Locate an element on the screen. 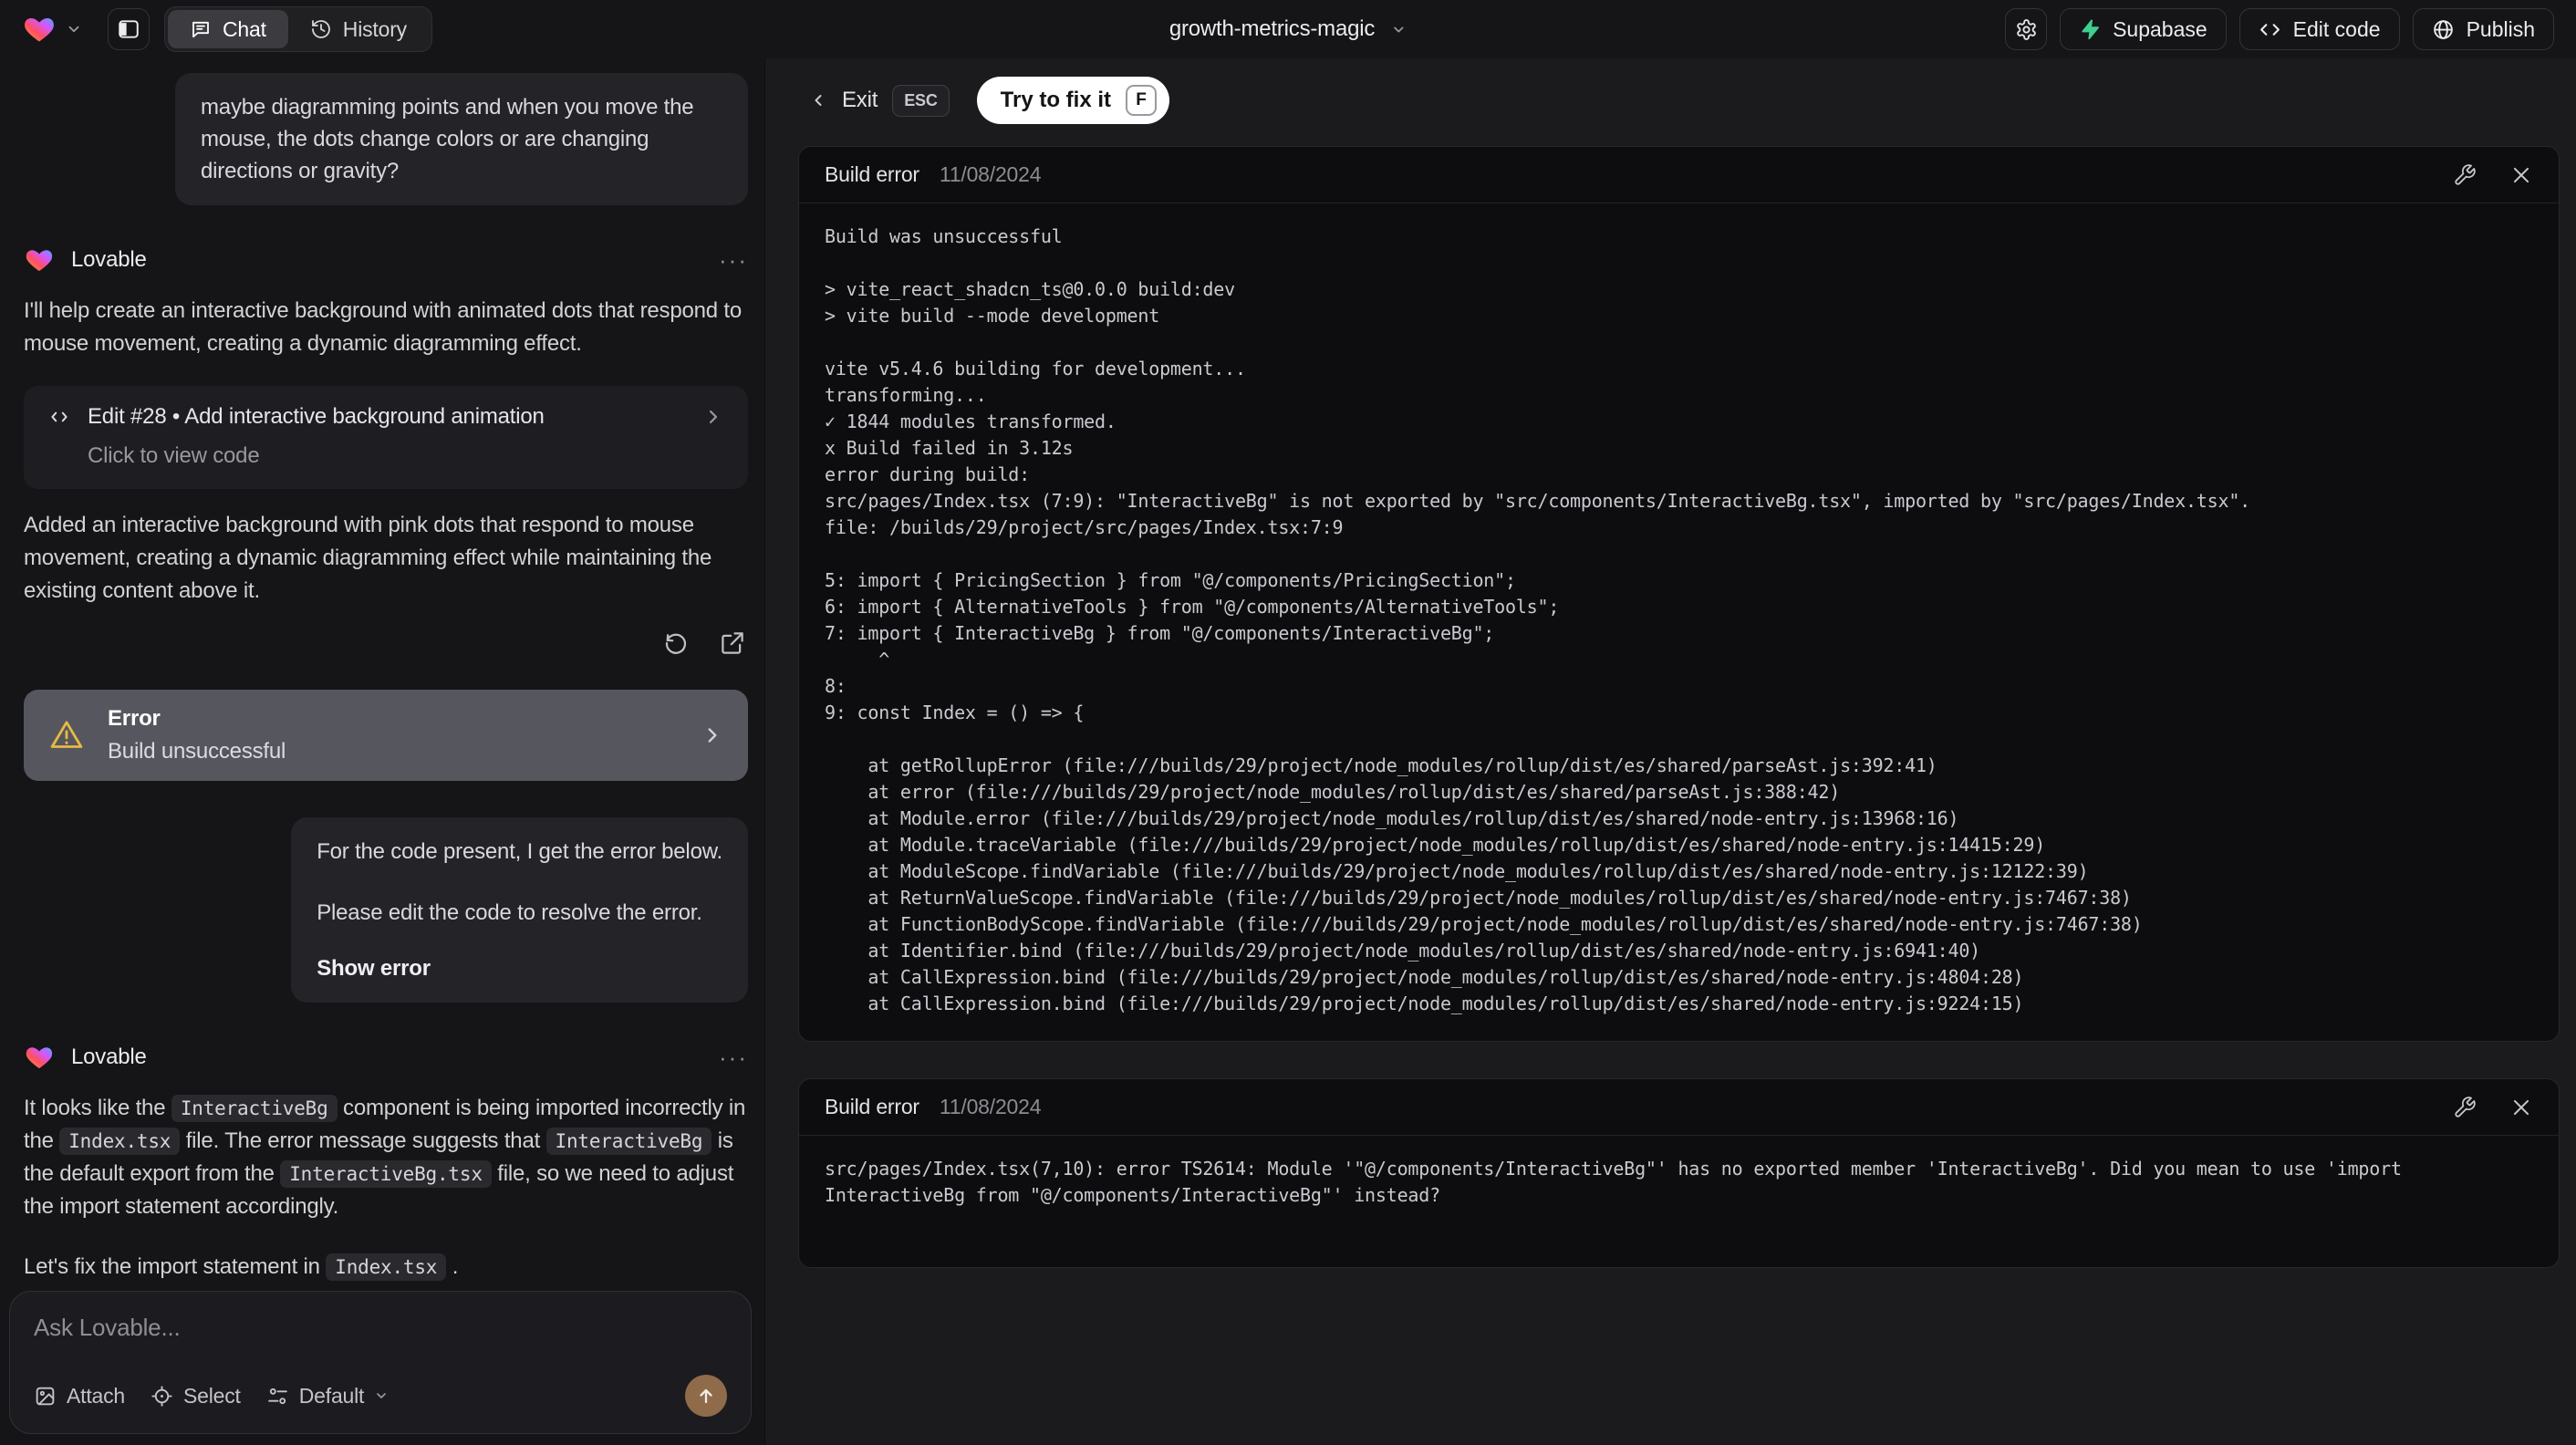  app-logo-menu is located at coordinates (52, 29).